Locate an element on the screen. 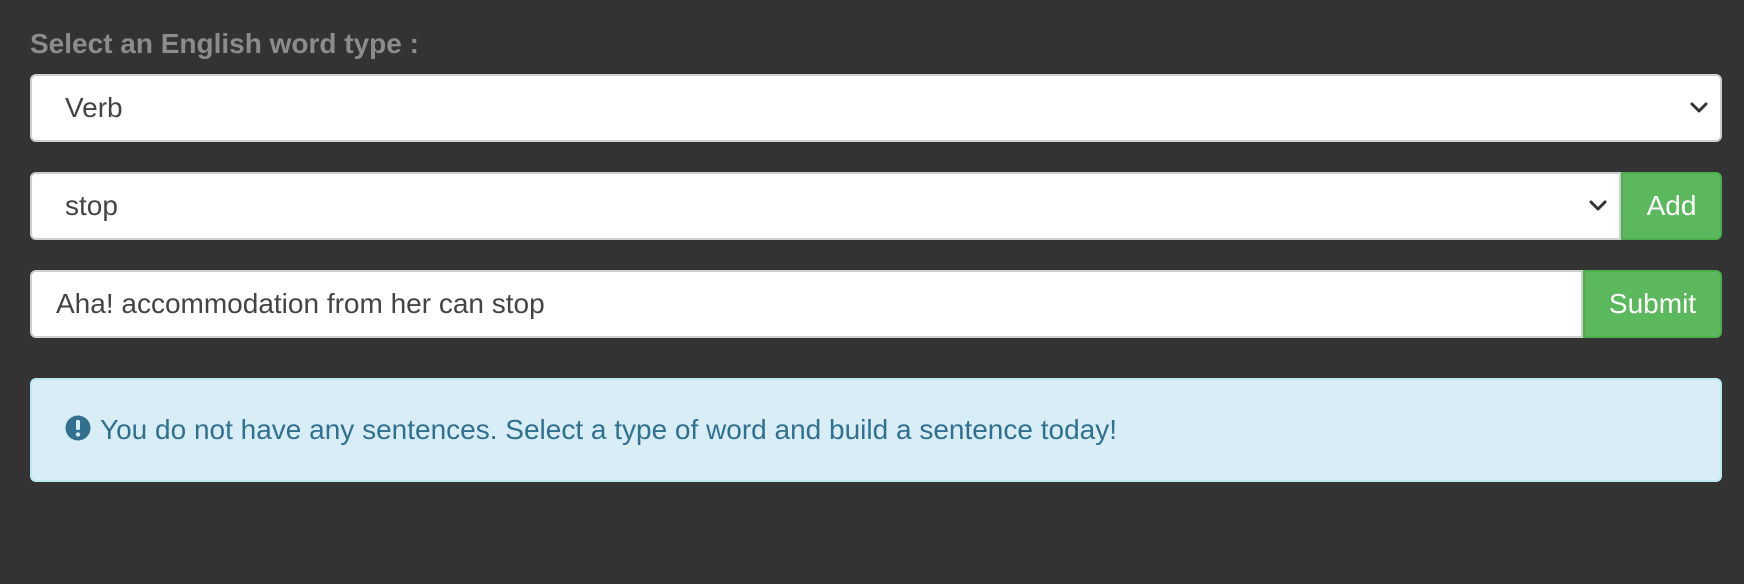 Image resolution: width=1744 pixels, height=584 pixels. word-type-selected-value: Verb is located at coordinates (94, 107).